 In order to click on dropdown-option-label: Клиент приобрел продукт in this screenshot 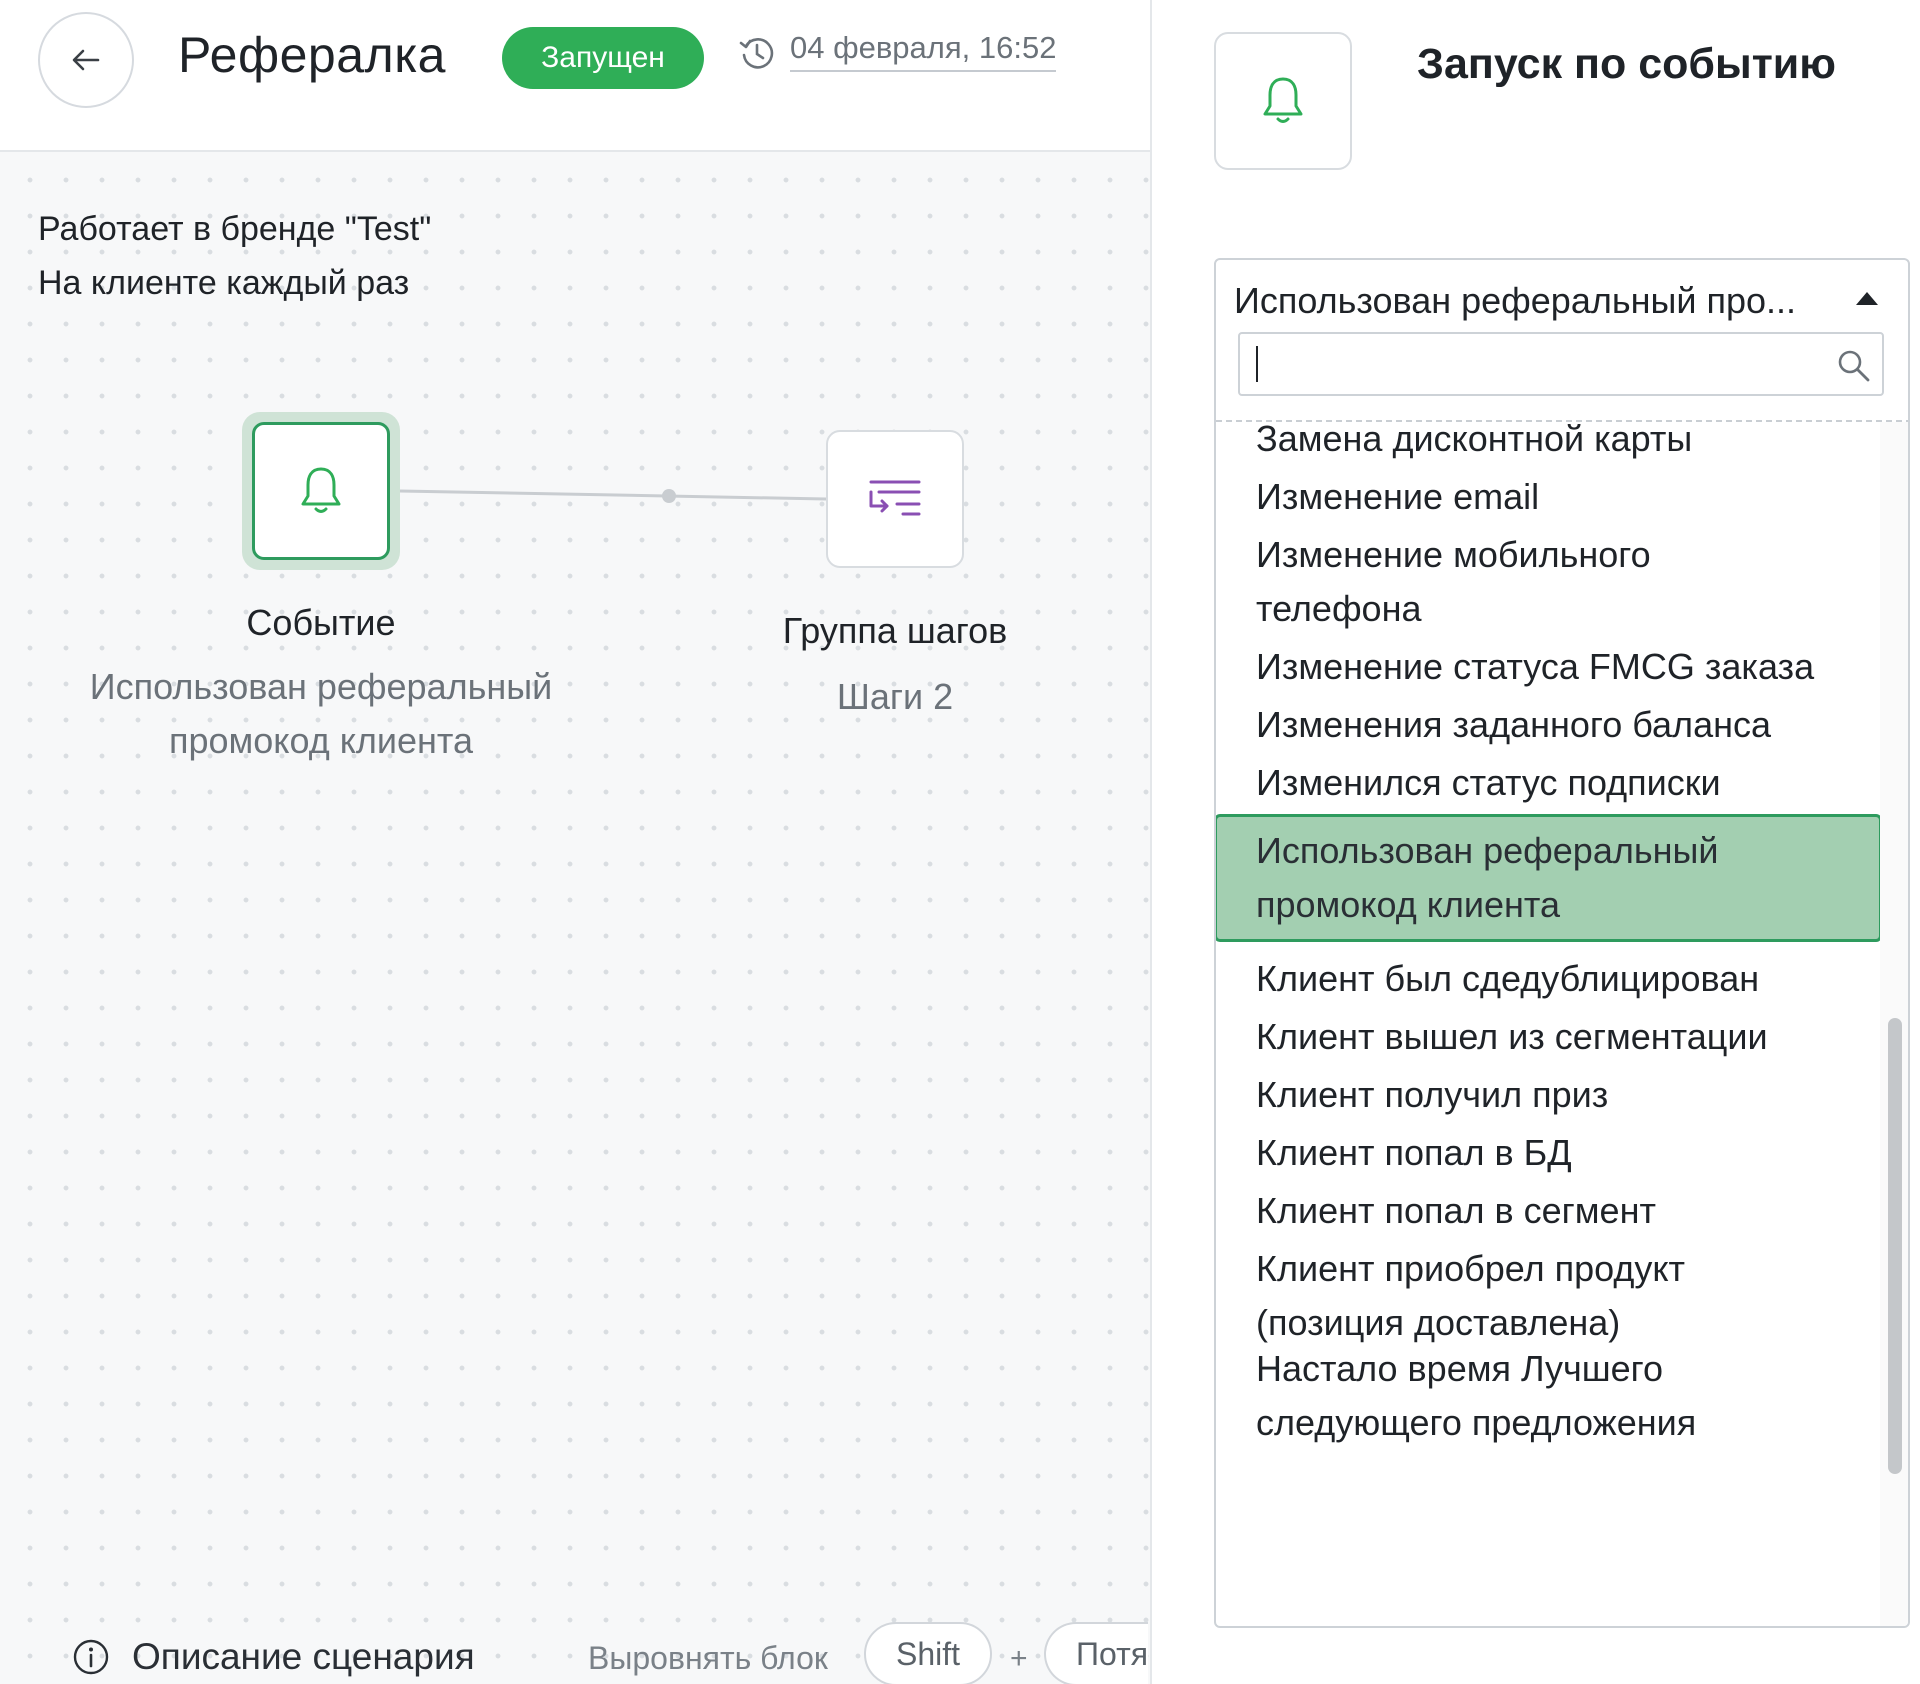, I will do `click(1470, 1268)`.